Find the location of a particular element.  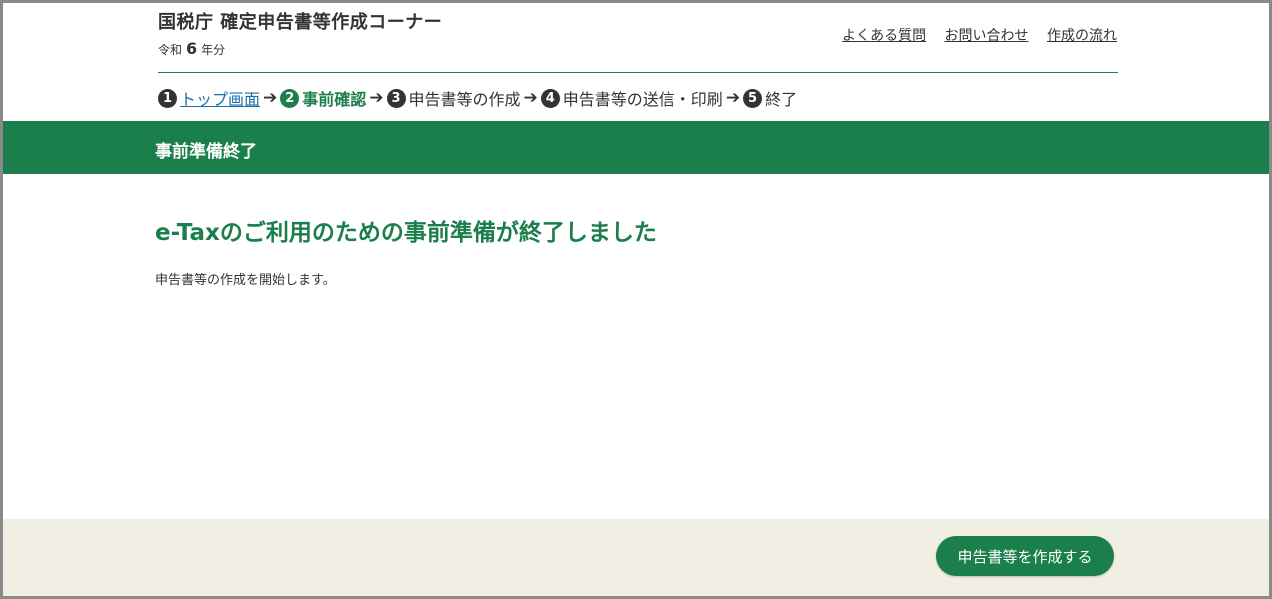

step-4: 4 申告書等の送信・印刷 is located at coordinates (631, 98).